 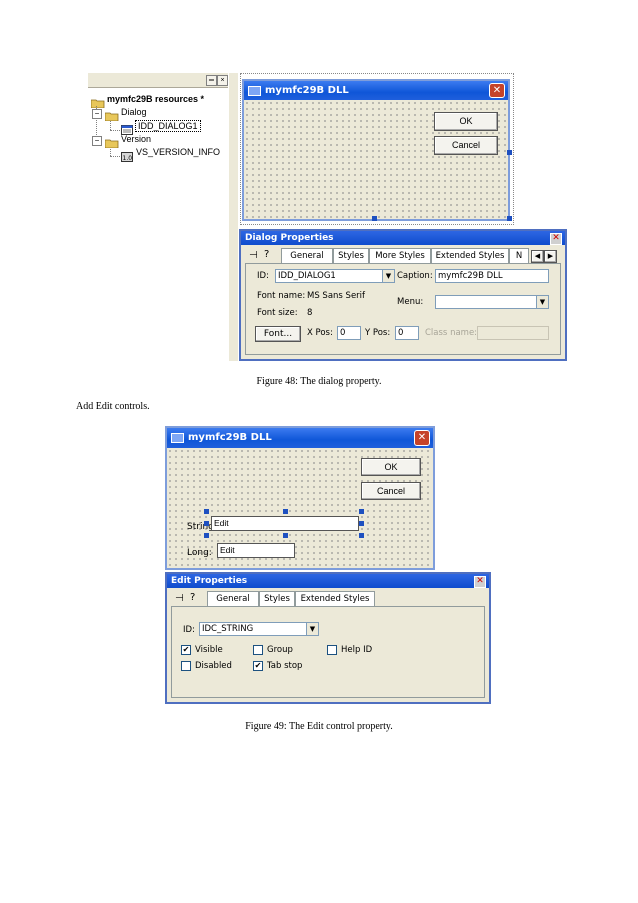 I want to click on id-combobox: IDC_STRING ▼, so click(x=259, y=629).